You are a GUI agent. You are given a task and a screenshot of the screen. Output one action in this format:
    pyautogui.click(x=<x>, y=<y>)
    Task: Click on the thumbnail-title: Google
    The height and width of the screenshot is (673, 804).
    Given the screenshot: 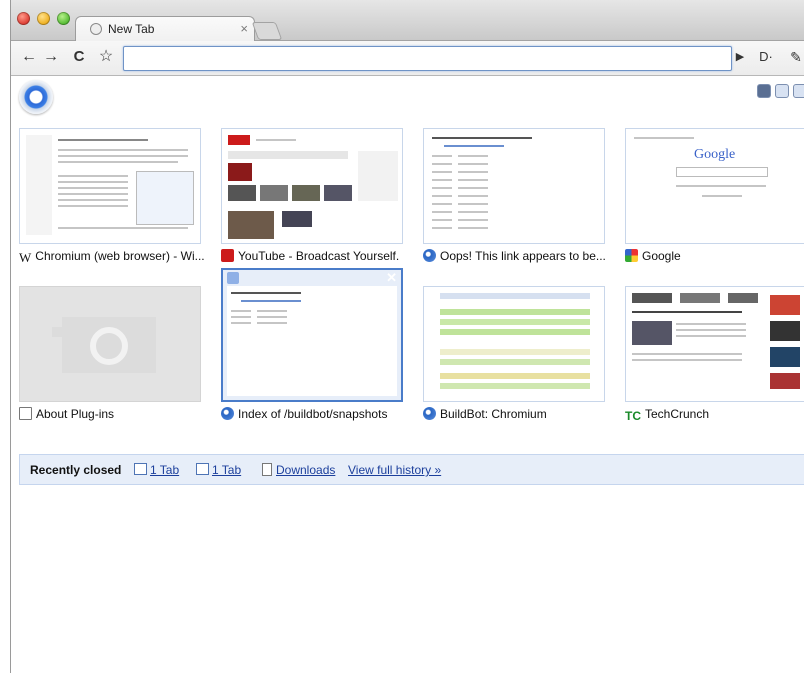 What is the action you would take?
    pyautogui.click(x=653, y=256)
    